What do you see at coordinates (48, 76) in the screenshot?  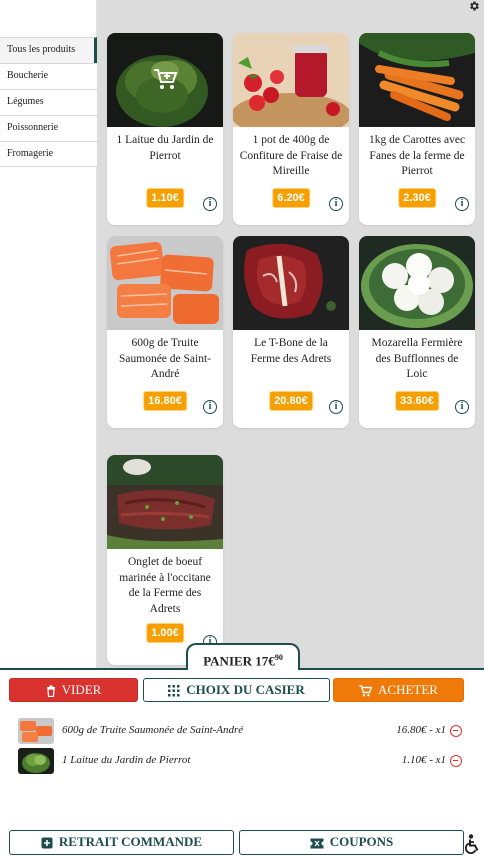 I see `sidebar-item-boucherie: Boucherie` at bounding box center [48, 76].